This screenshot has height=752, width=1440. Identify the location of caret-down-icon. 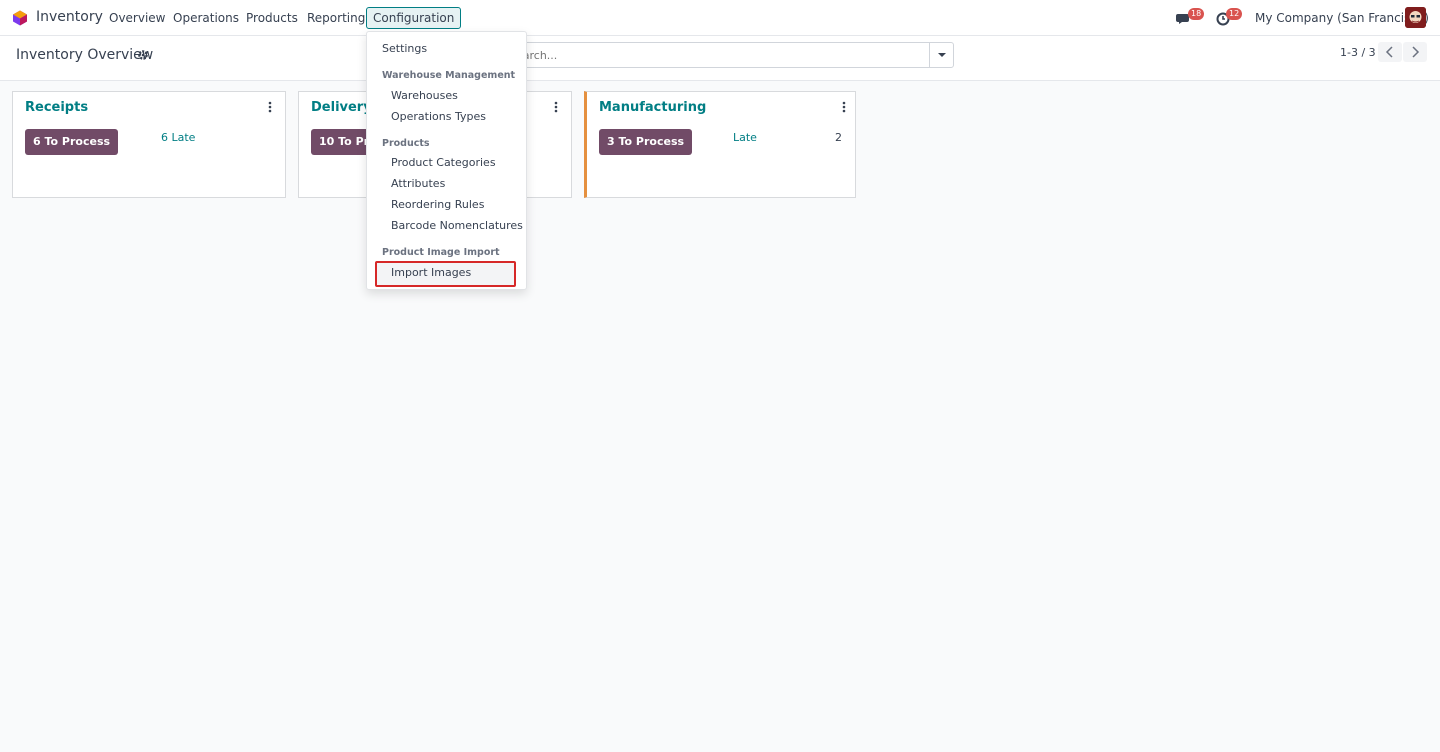
(942, 55).